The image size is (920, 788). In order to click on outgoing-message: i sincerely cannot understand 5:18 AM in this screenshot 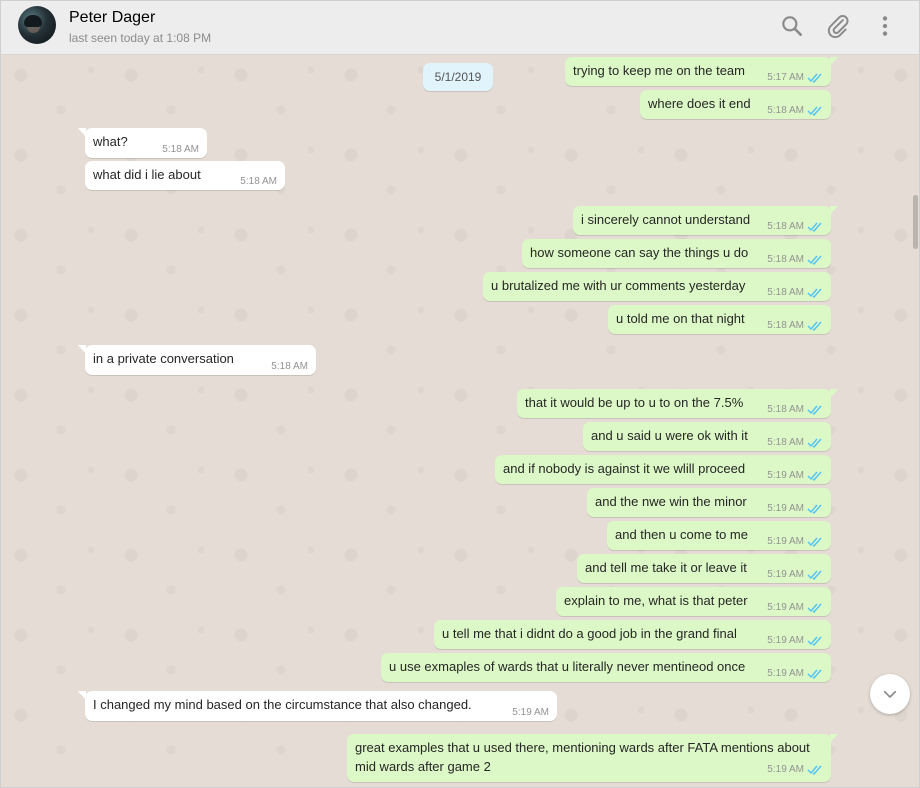, I will do `click(705, 220)`.